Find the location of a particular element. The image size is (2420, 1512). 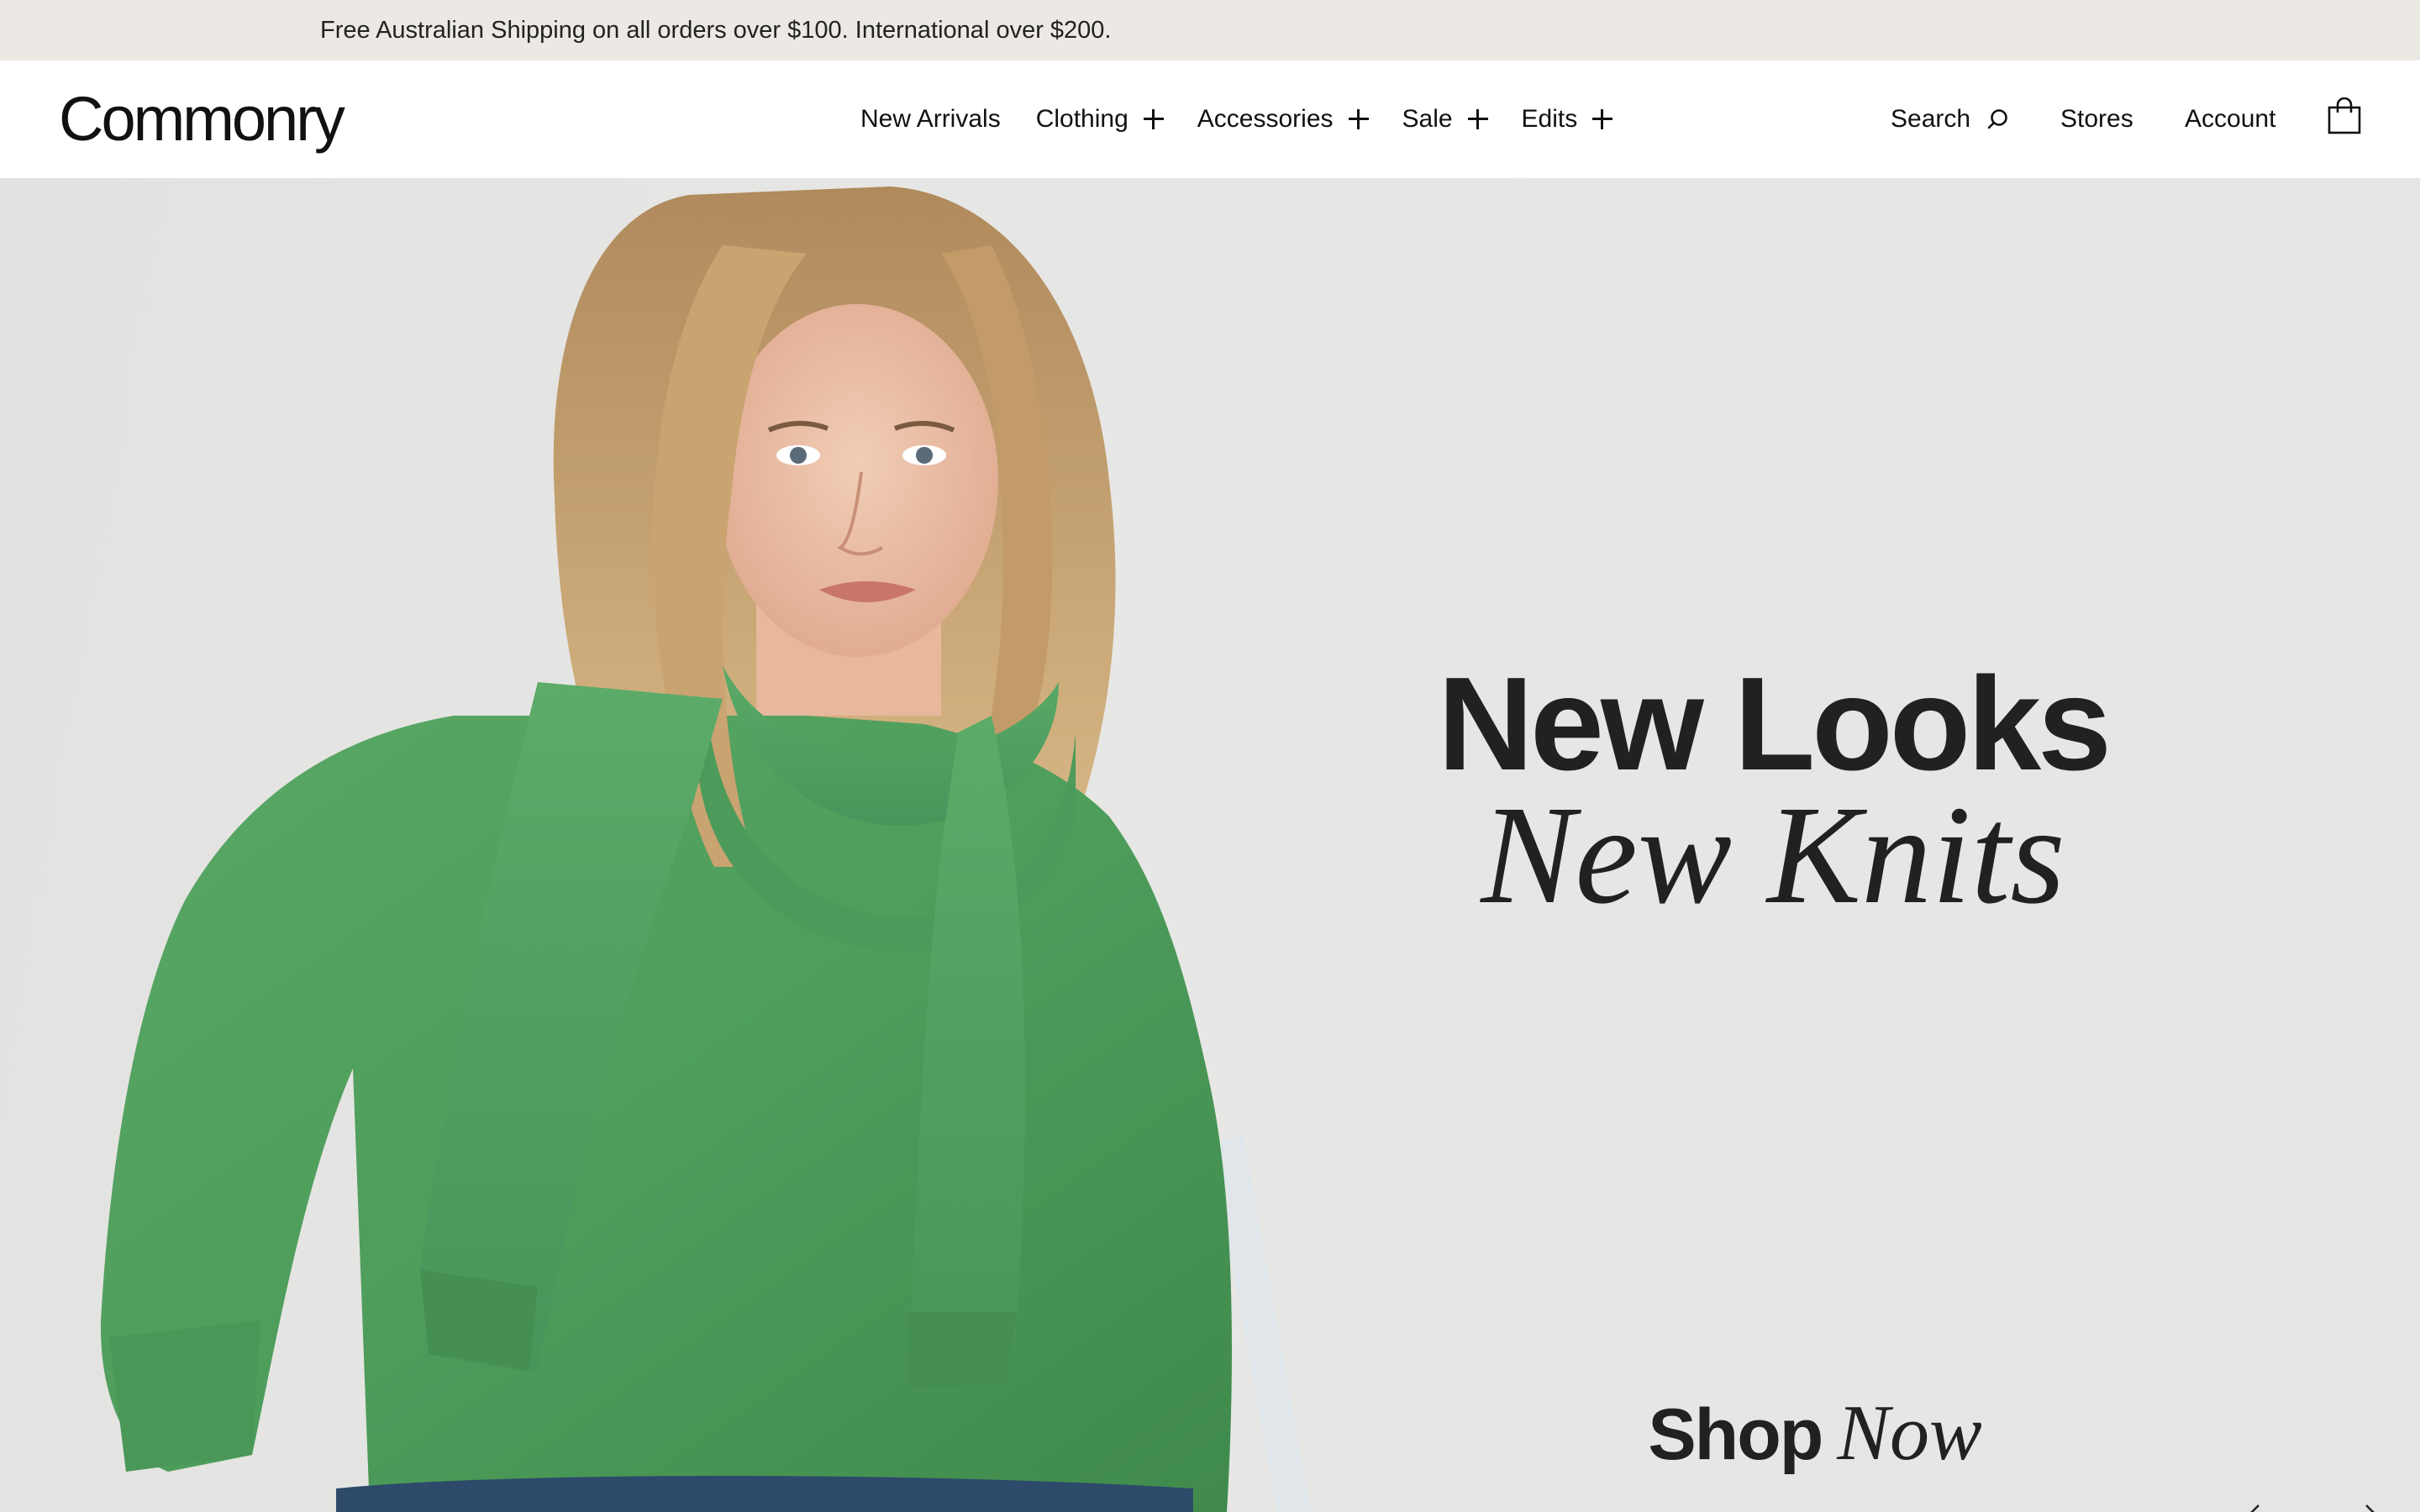

nav-item-clothing: Clothing is located at coordinates (1100, 119).